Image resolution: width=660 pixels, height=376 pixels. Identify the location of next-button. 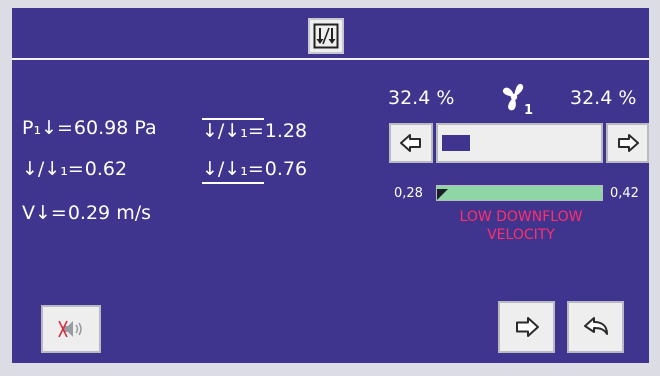
(526, 327).